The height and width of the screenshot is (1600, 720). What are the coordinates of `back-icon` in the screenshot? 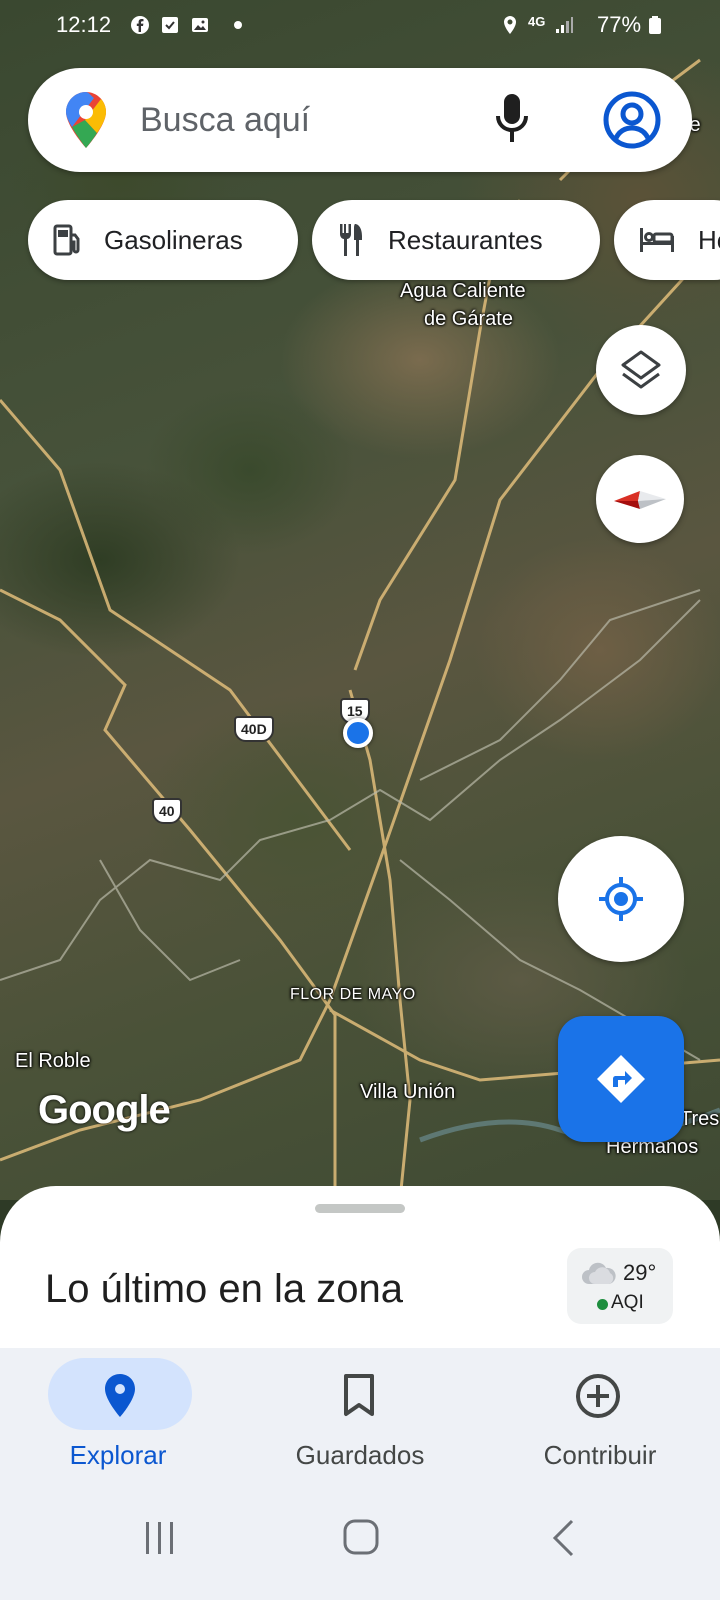 It's located at (563, 1538).